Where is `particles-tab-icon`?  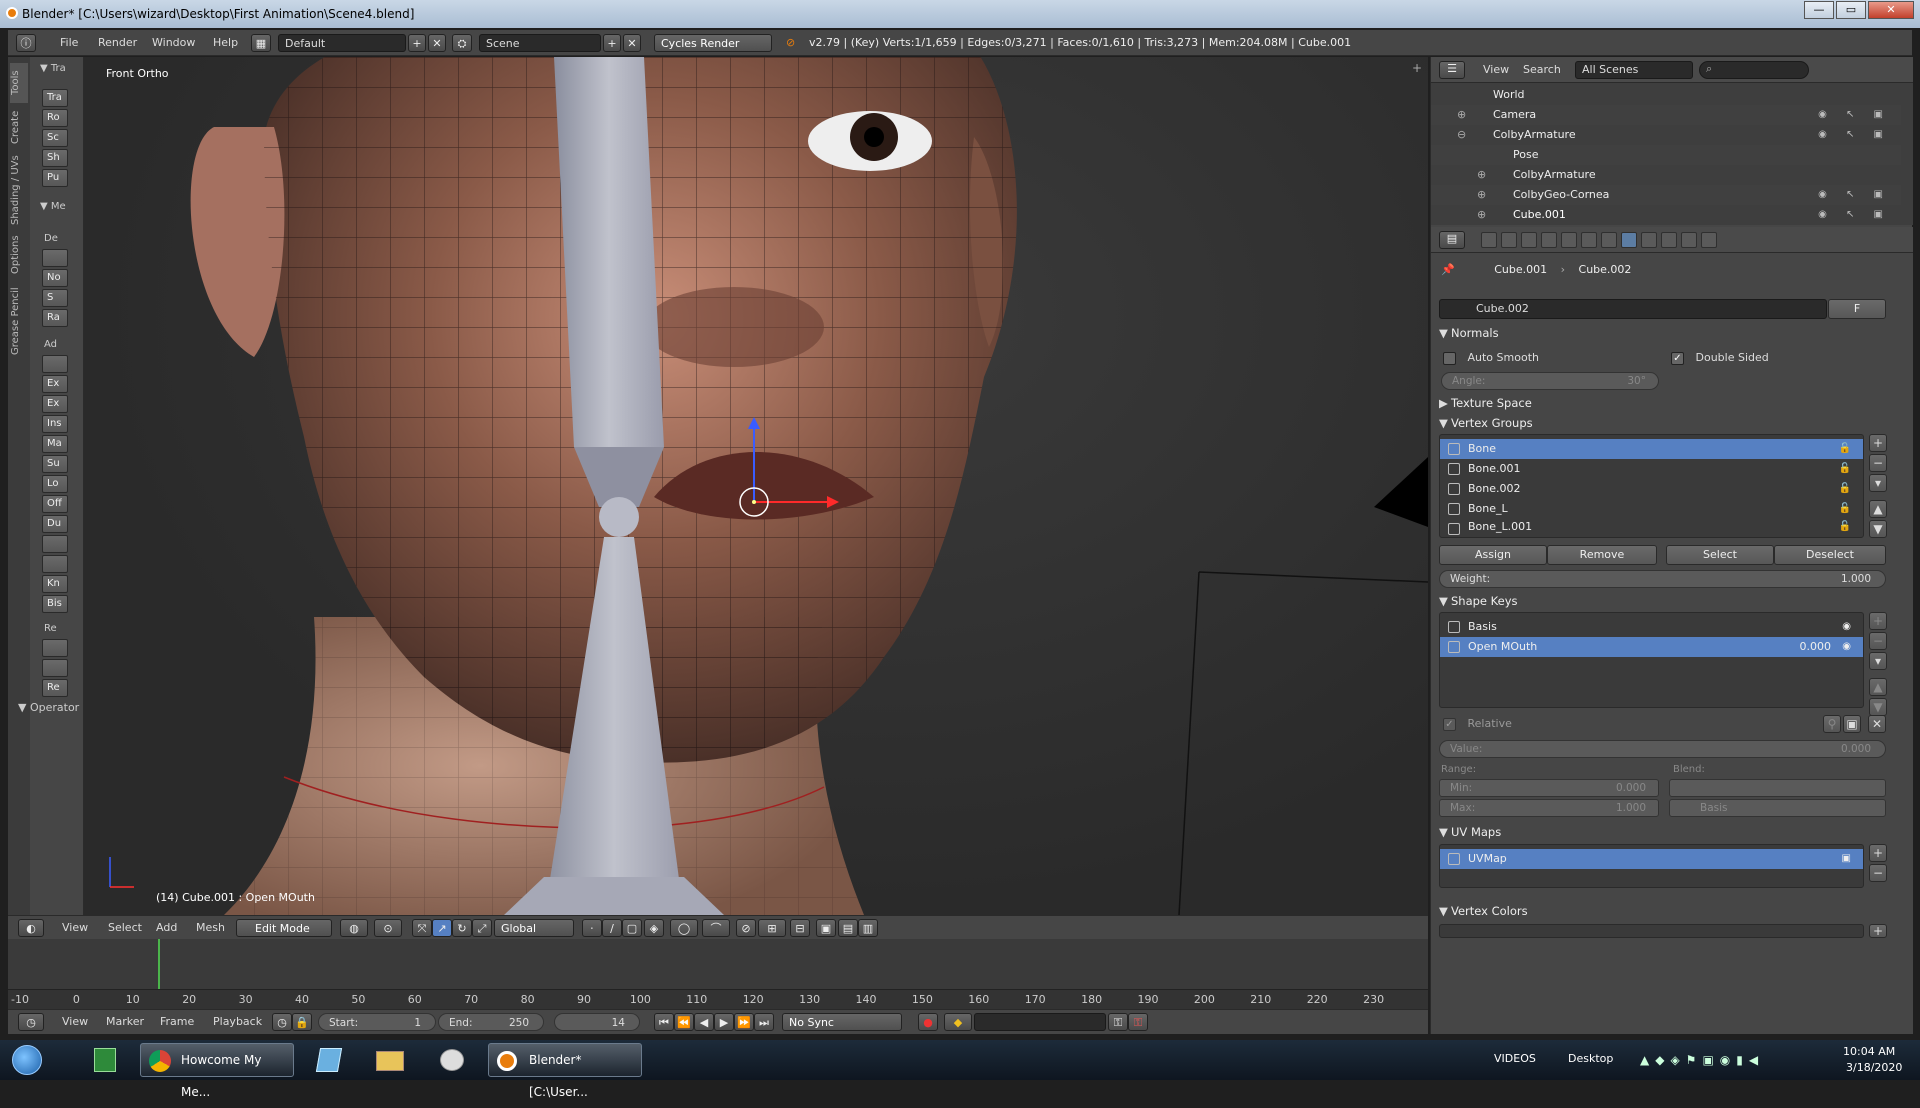
particles-tab-icon is located at coordinates (1689, 240).